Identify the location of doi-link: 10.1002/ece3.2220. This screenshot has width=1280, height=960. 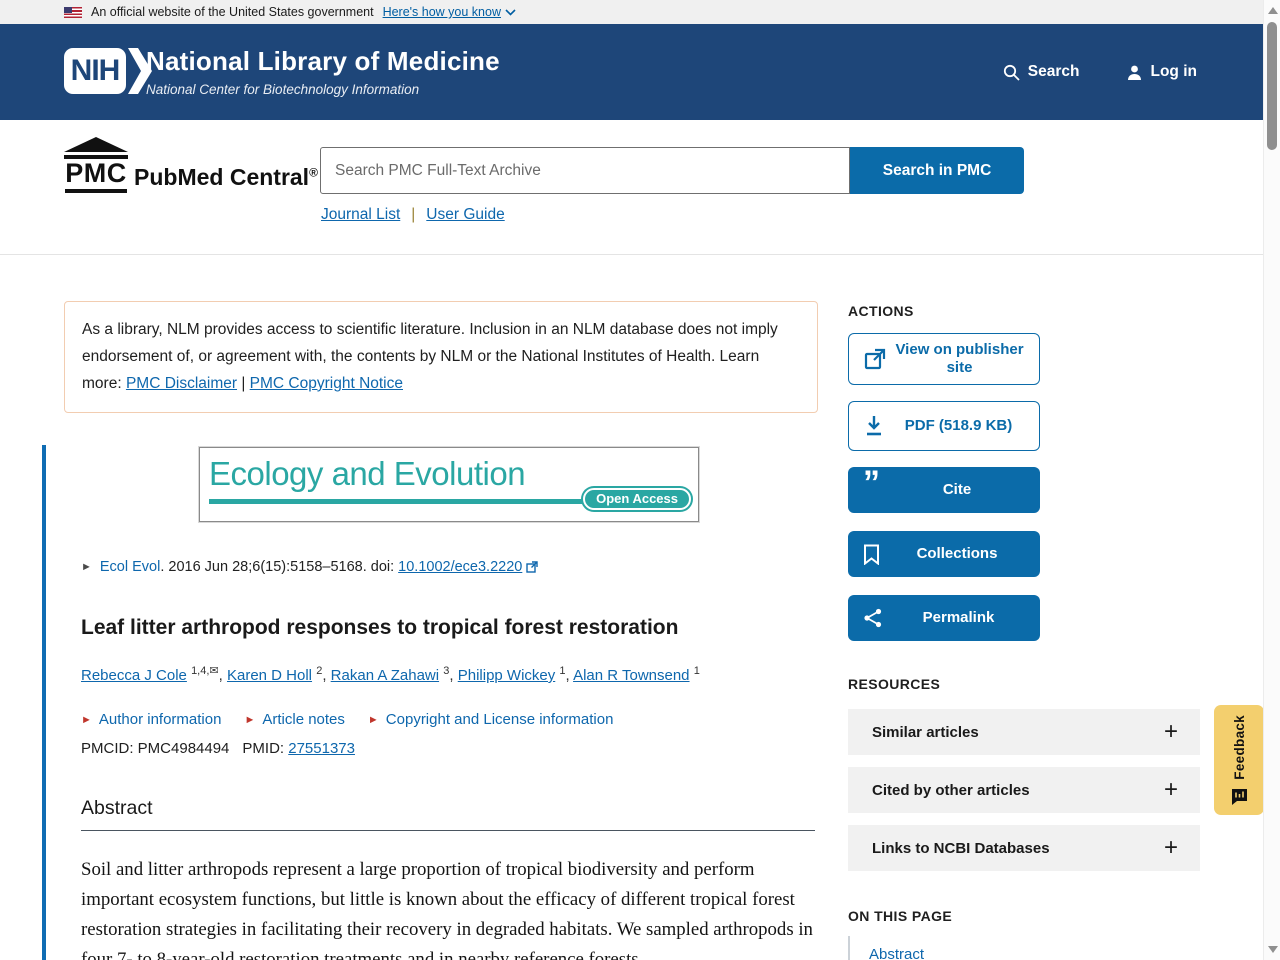
(460, 567).